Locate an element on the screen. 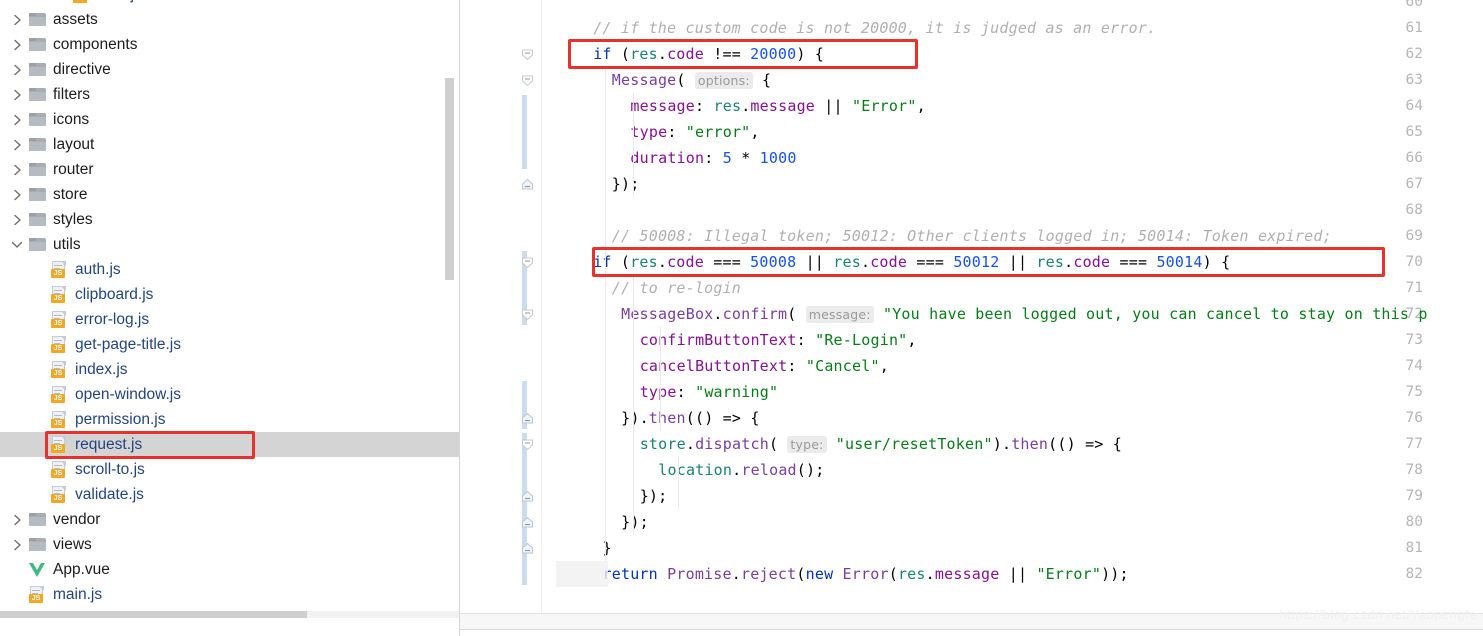  tree-item-icons: icons is located at coordinates (229, 119).